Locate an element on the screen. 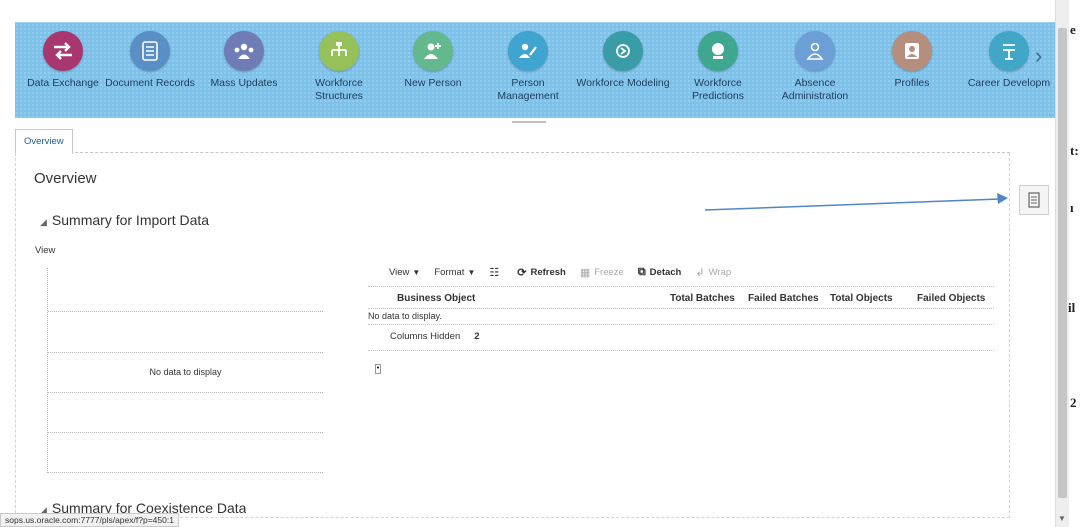 Image resolution: width=1082 pixels, height=527 pixels. chart-no-data-message: No data to display is located at coordinates (185, 372).